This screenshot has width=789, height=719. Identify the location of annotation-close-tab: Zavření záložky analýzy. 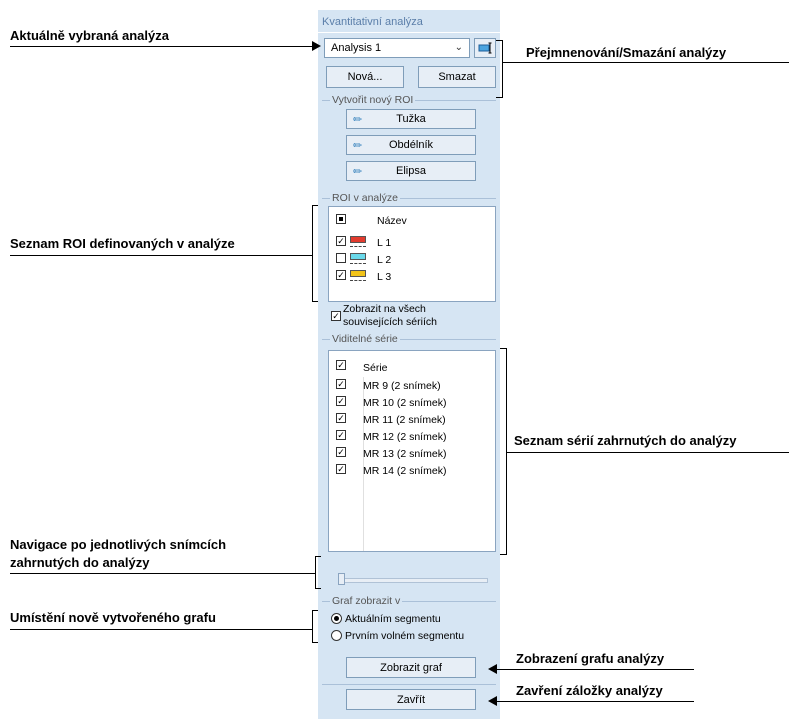
(589, 690).